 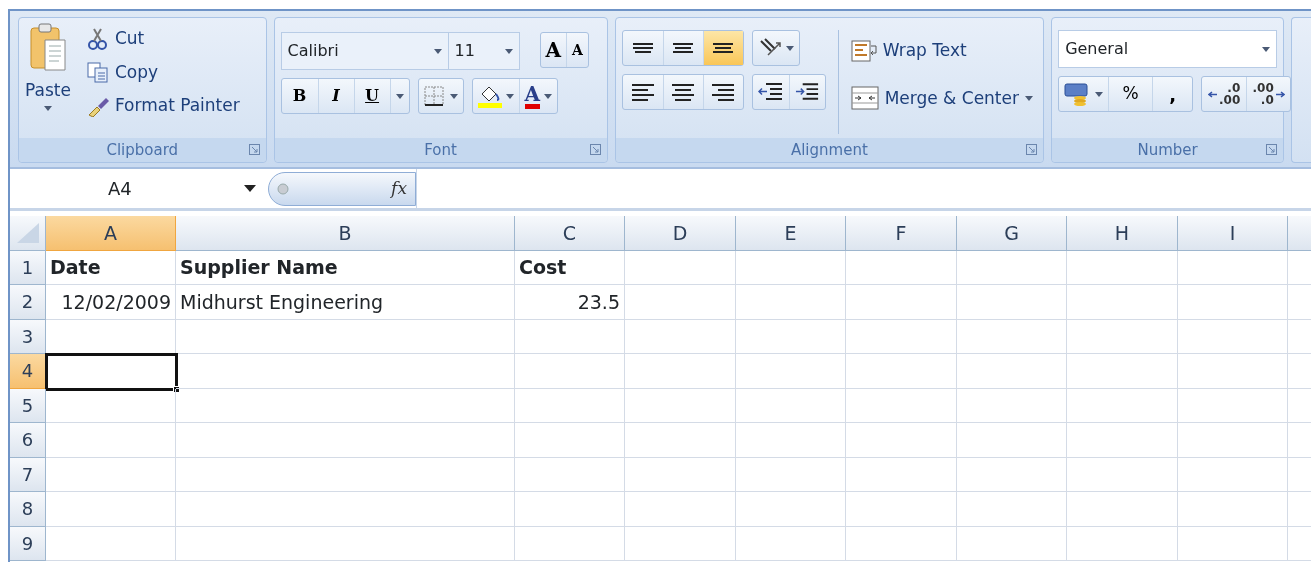 I want to click on wrap-text-button: Wrap Text, so click(x=941, y=51).